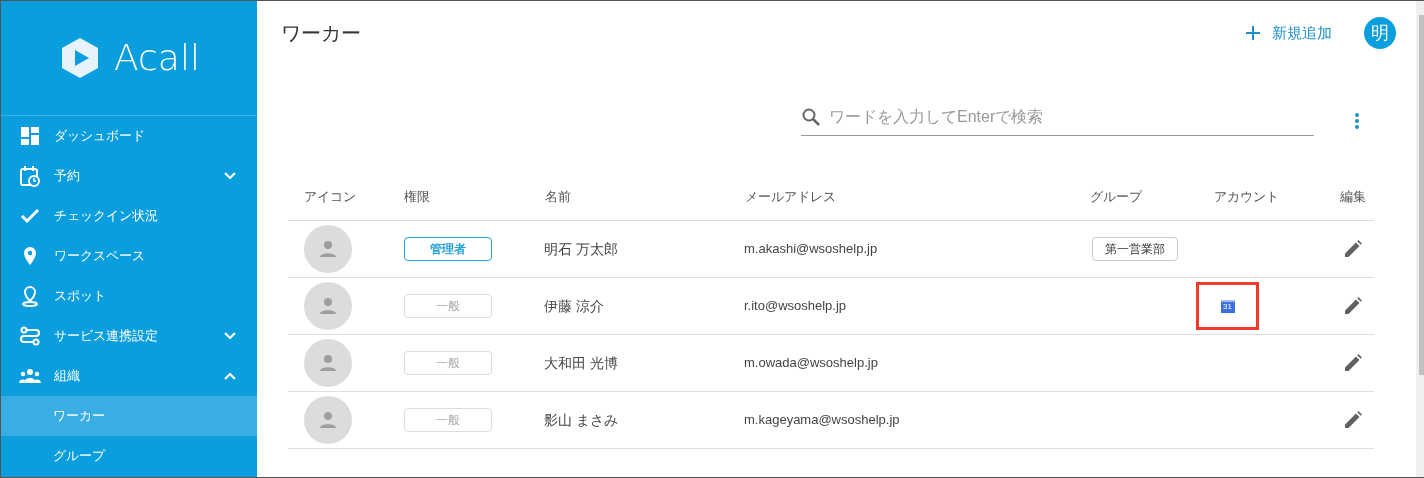  I want to click on sidebar-item: チェックイン状況, so click(129, 216).